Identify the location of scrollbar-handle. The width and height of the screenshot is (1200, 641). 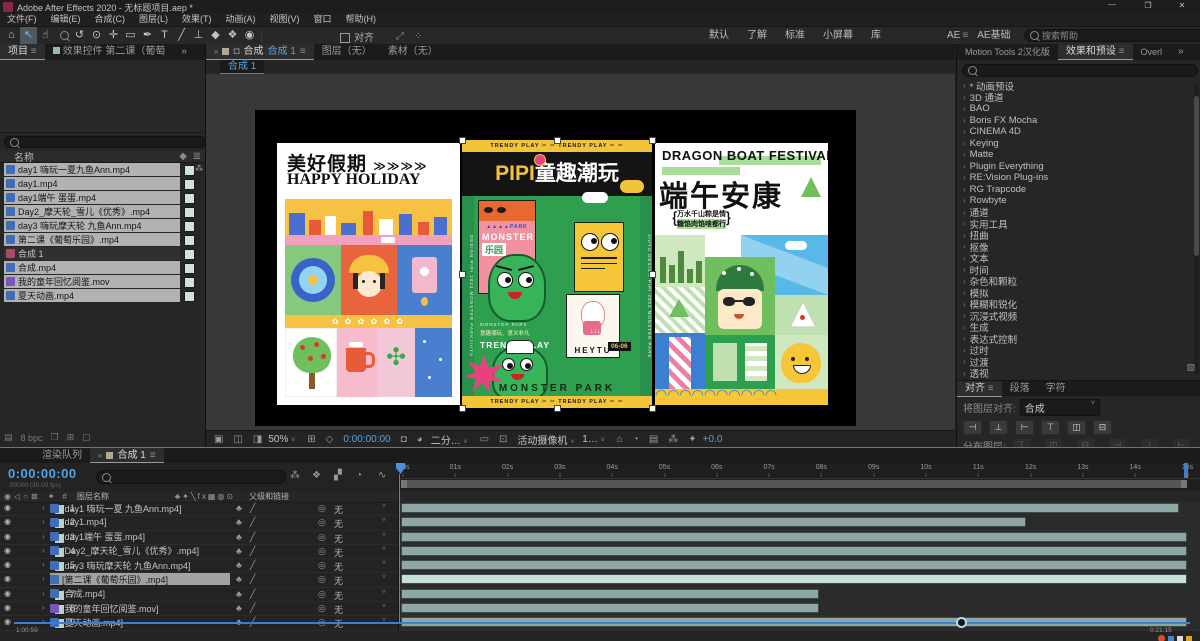
(961, 622).